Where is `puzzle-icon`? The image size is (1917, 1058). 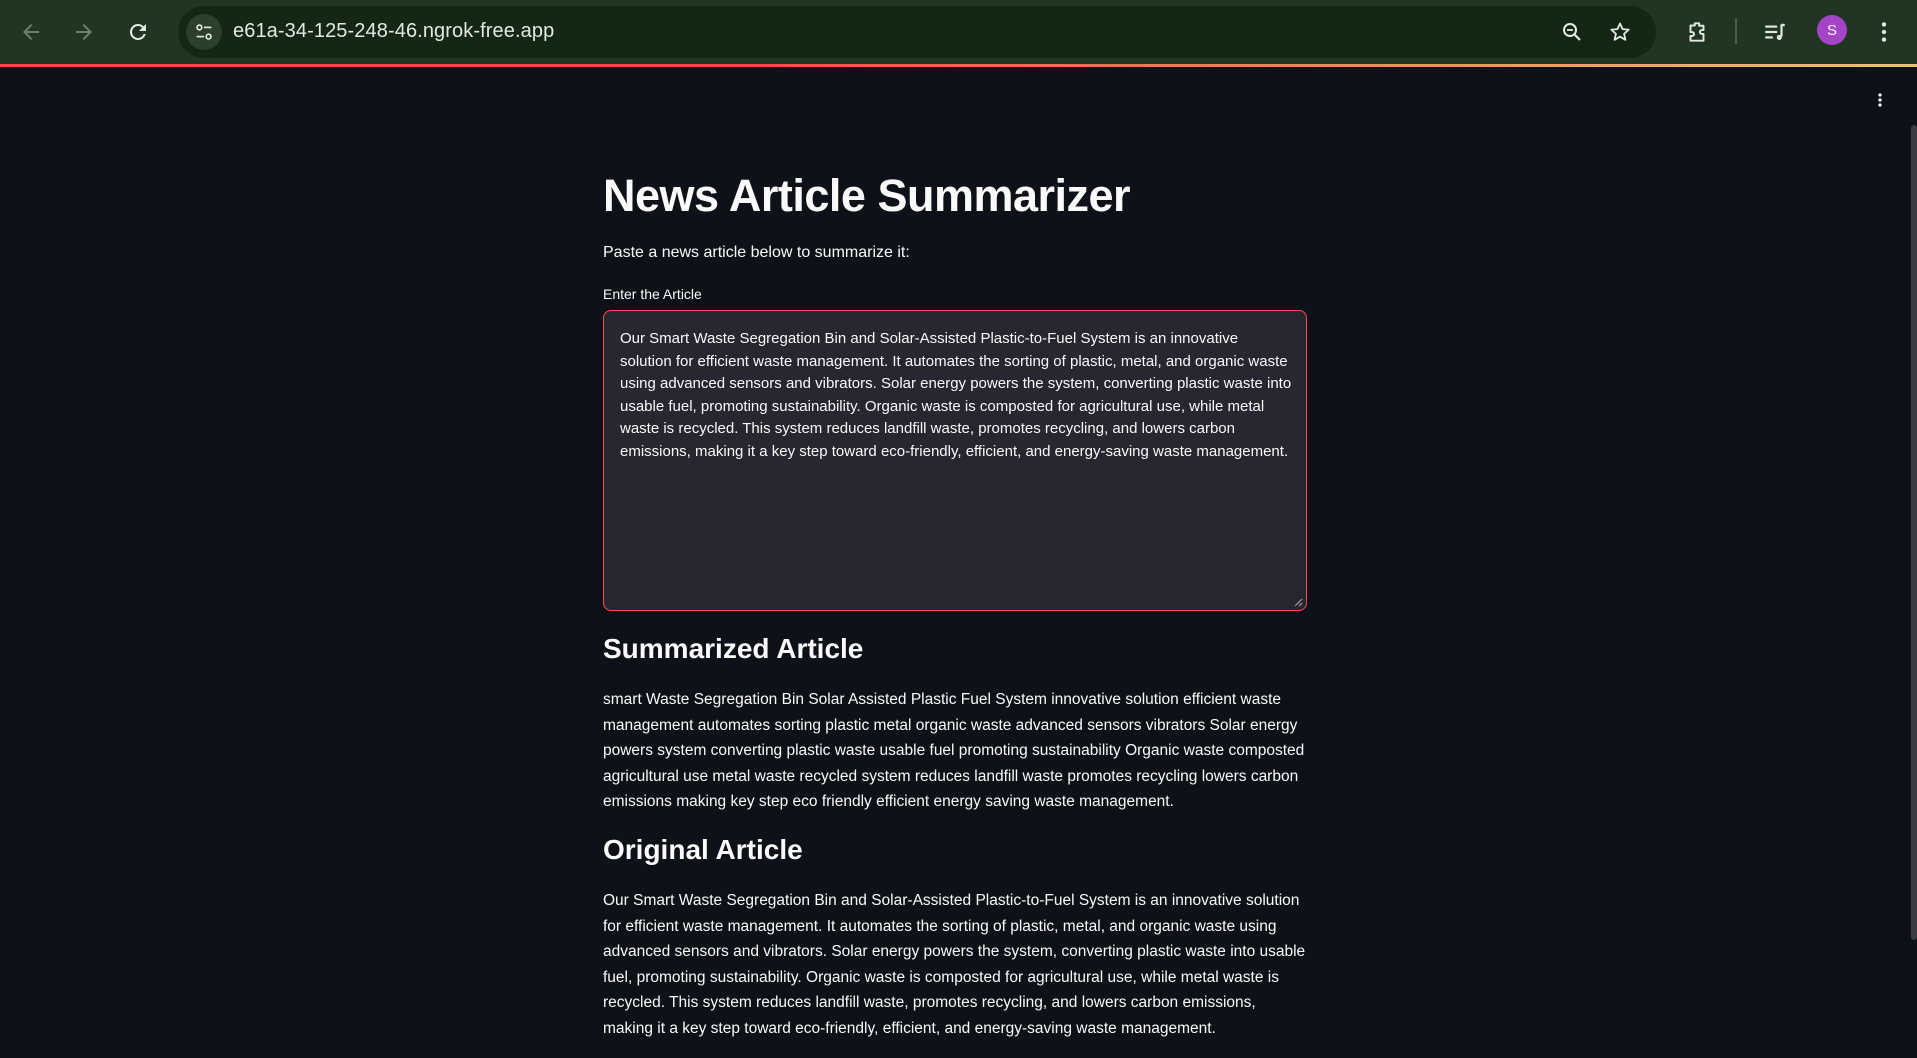 puzzle-icon is located at coordinates (1697, 32).